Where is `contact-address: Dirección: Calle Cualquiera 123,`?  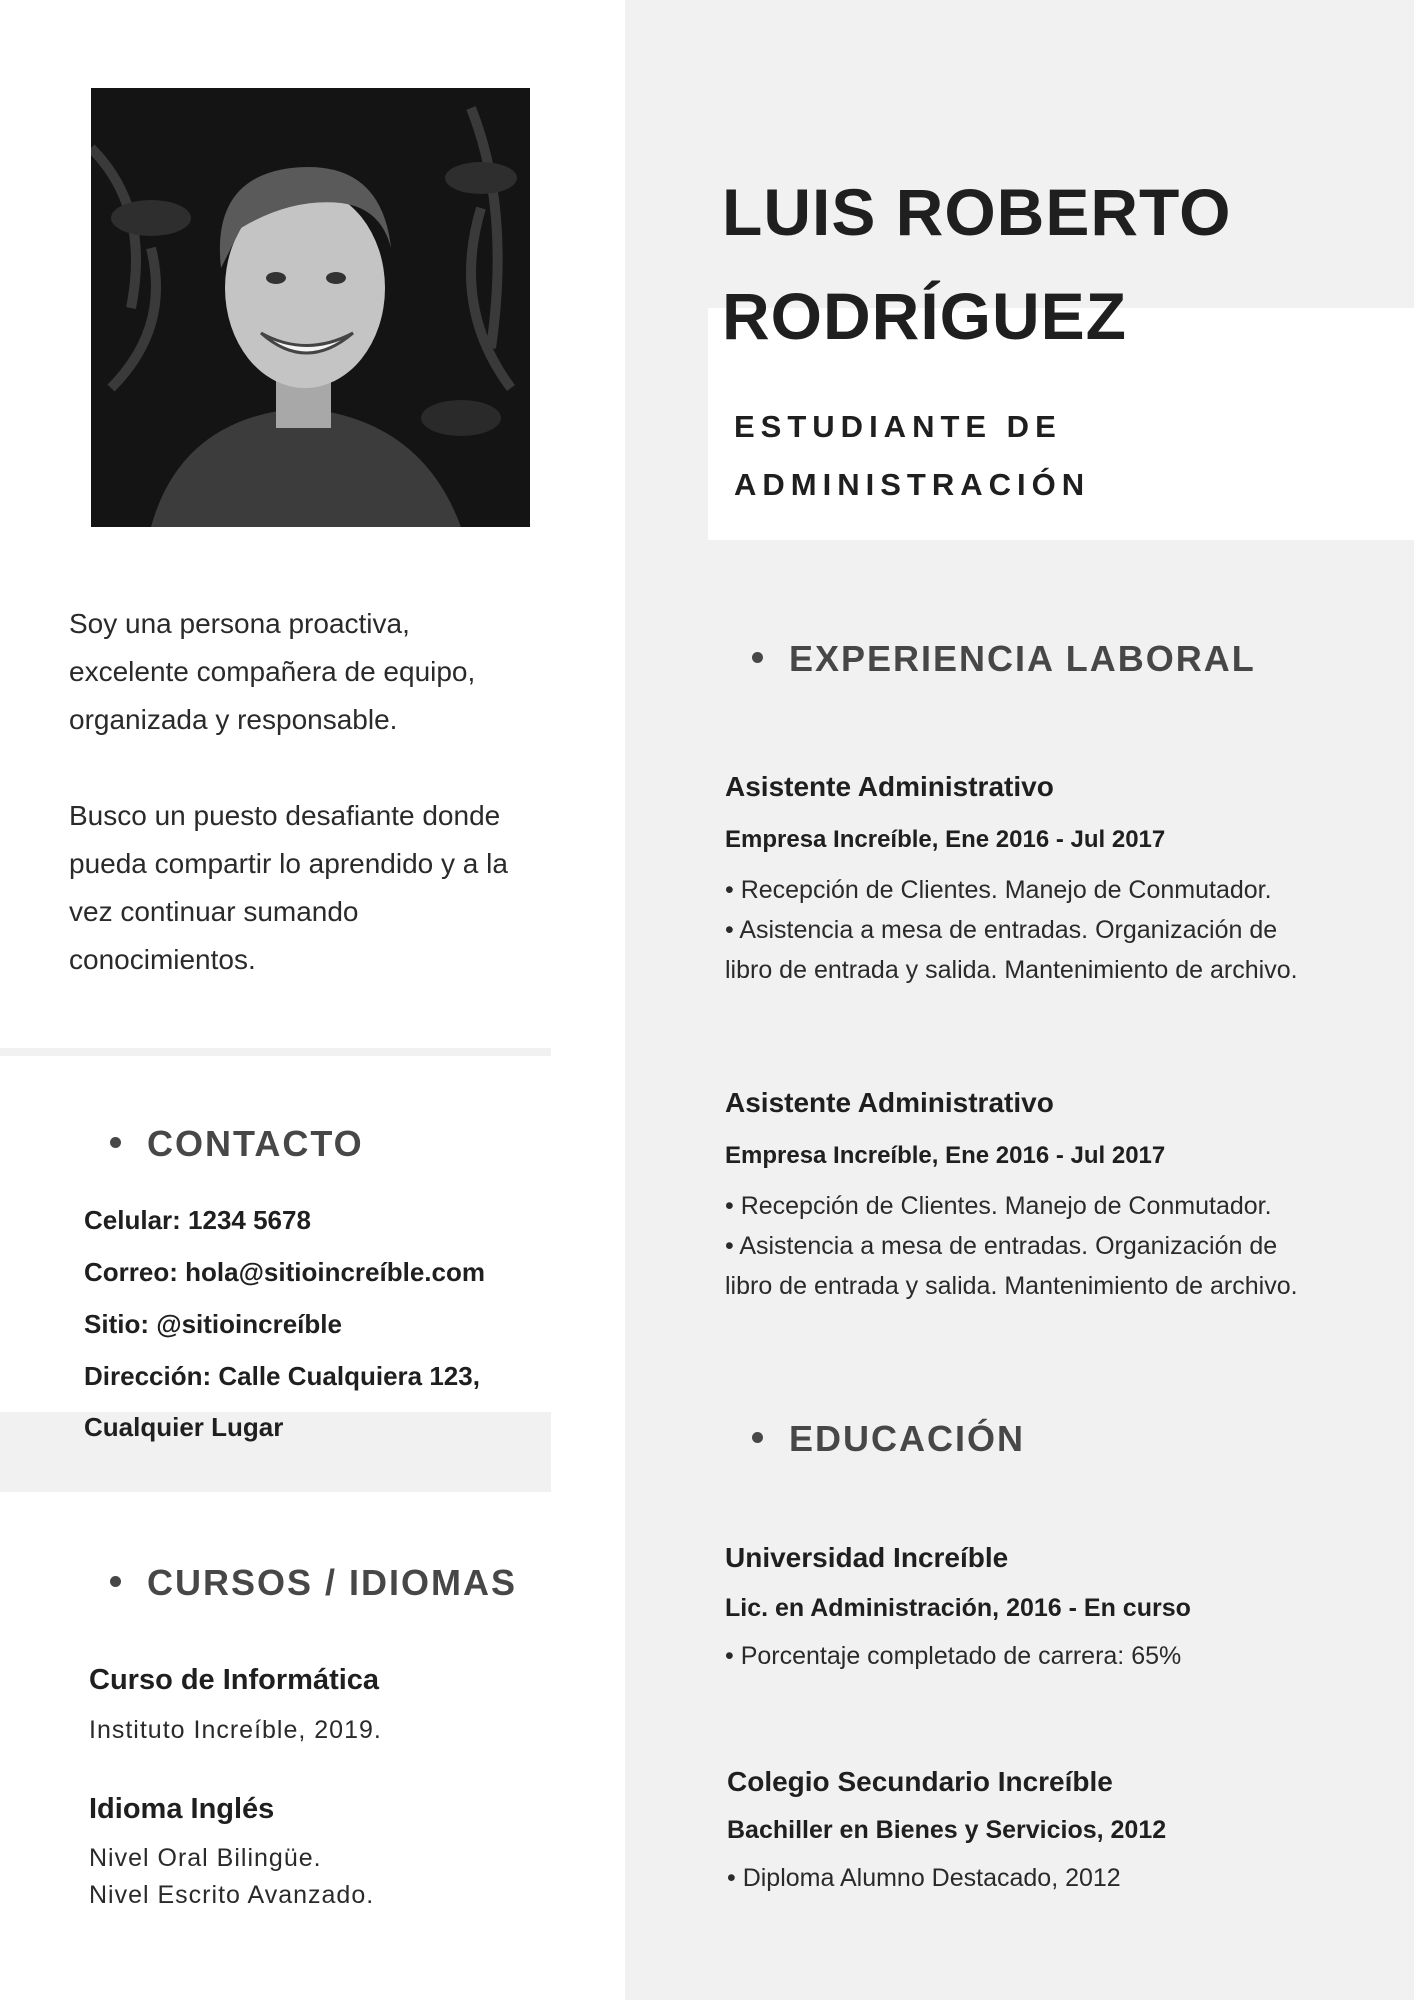
contact-address: Dirección: Calle Cualquiera 123, is located at coordinates (282, 1376).